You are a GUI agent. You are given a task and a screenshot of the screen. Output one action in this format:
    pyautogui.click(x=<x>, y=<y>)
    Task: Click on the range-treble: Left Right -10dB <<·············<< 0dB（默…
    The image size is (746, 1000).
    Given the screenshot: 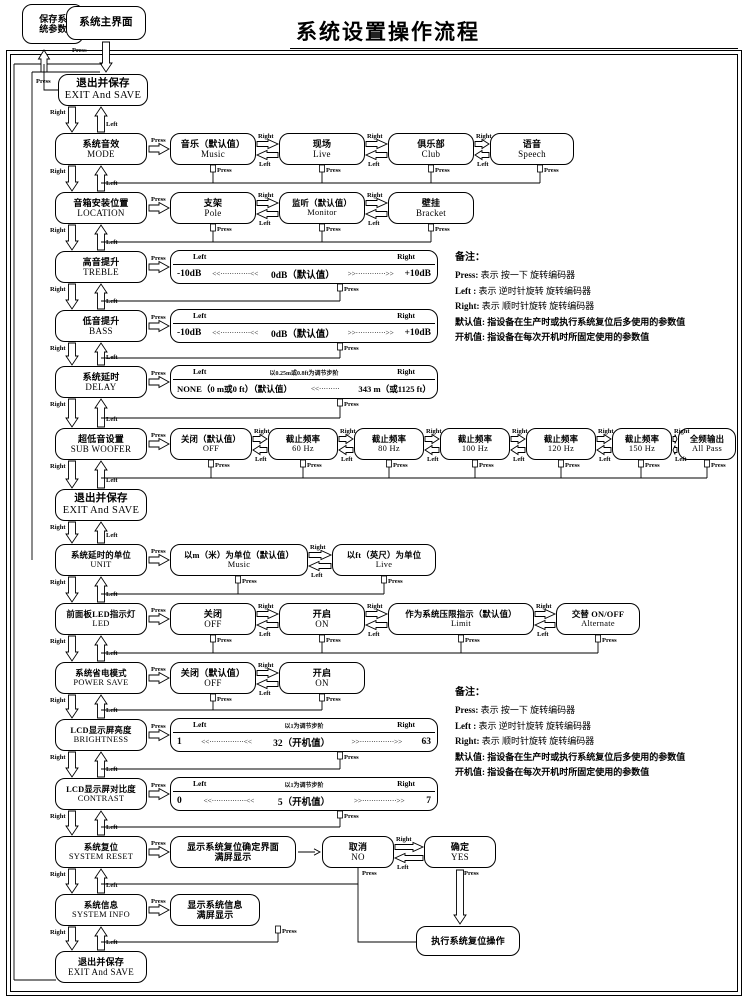 What is the action you would take?
    pyautogui.click(x=304, y=267)
    